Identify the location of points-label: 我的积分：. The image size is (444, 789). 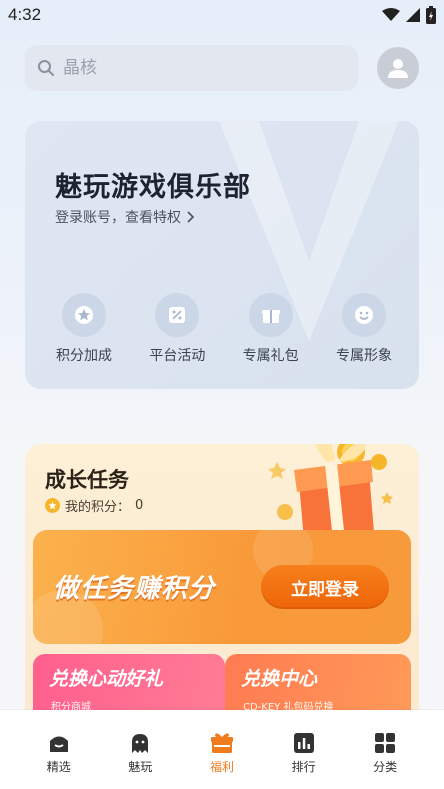
(98, 507).